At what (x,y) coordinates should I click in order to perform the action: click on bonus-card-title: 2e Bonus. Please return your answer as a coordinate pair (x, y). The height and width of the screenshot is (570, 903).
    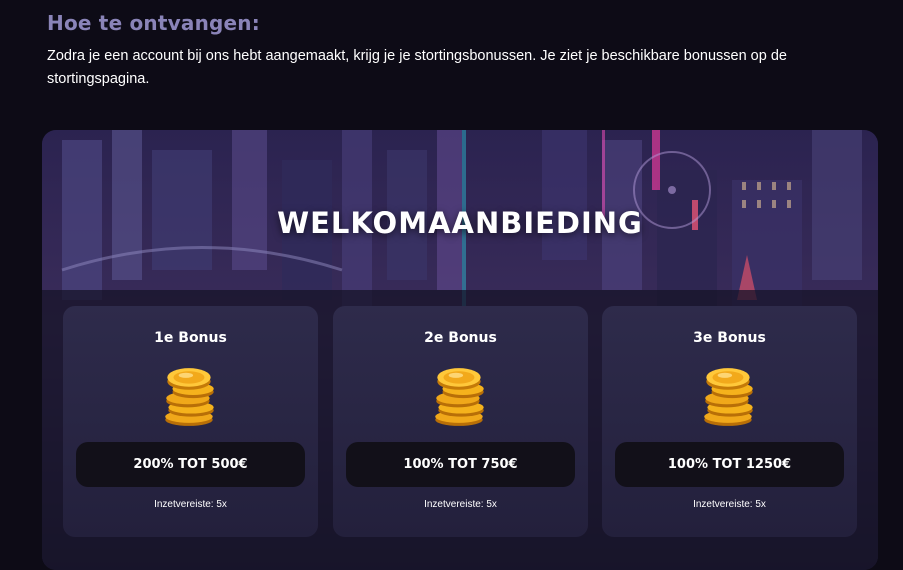
    Looking at the image, I should click on (460, 338).